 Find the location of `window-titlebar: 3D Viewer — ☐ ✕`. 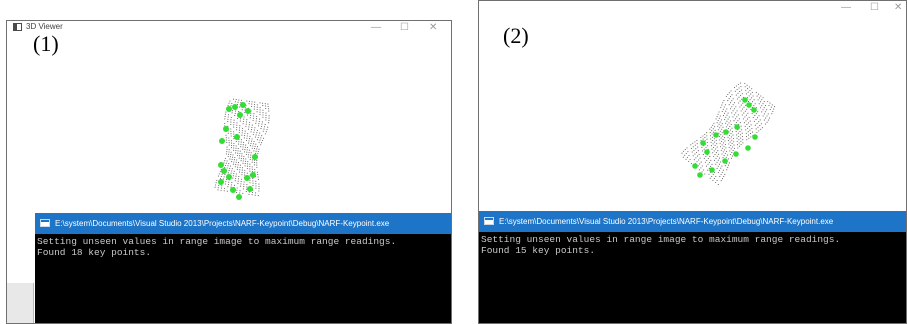

window-titlebar: 3D Viewer — ☐ ✕ is located at coordinates (229, 29).